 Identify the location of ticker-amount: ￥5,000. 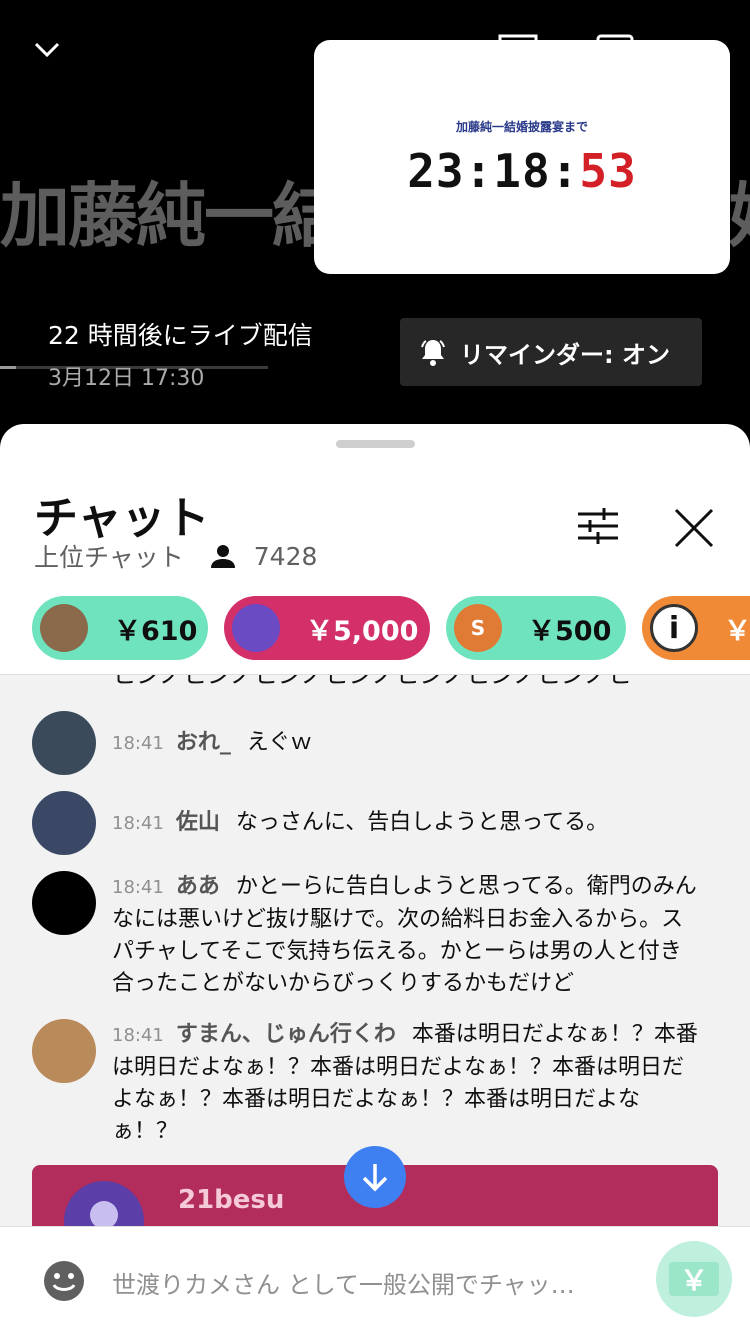
(362, 631).